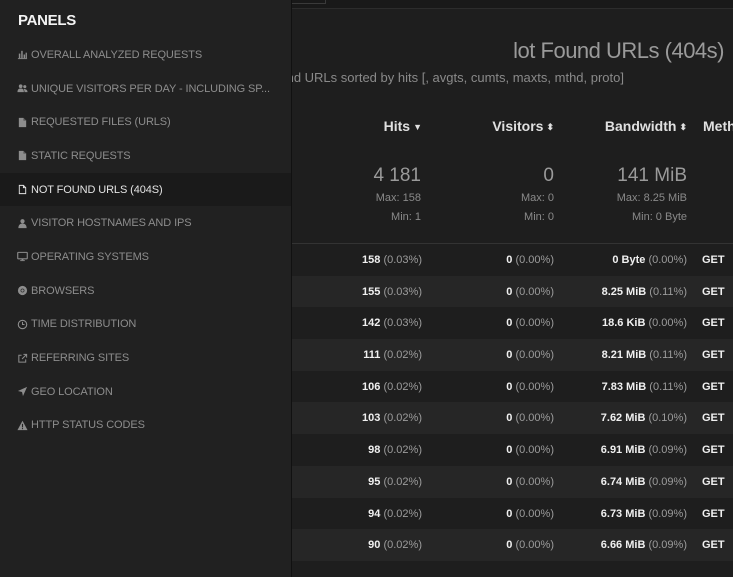 Image resolution: width=733 pixels, height=577 pixels. I want to click on cell-bandwidth: 8.25 MiB (0.11%), so click(644, 292).